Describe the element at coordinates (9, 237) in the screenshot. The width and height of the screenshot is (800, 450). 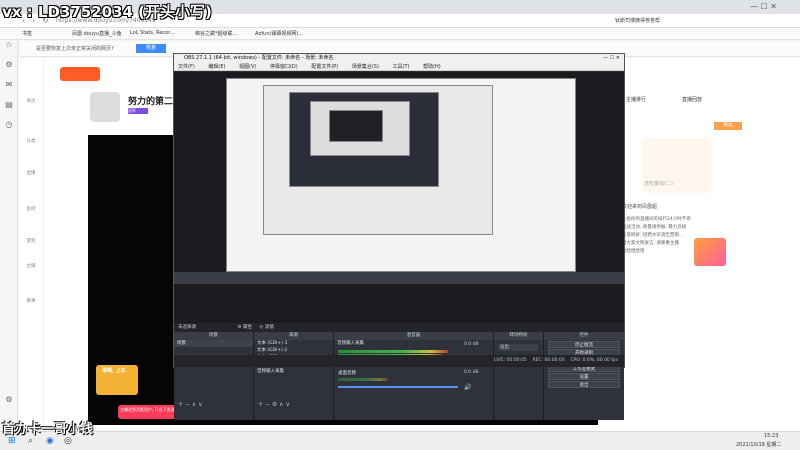
I see `browser-sidebar: ☆ ⚙ ✉ ▤ ◷ ⚙` at that location.